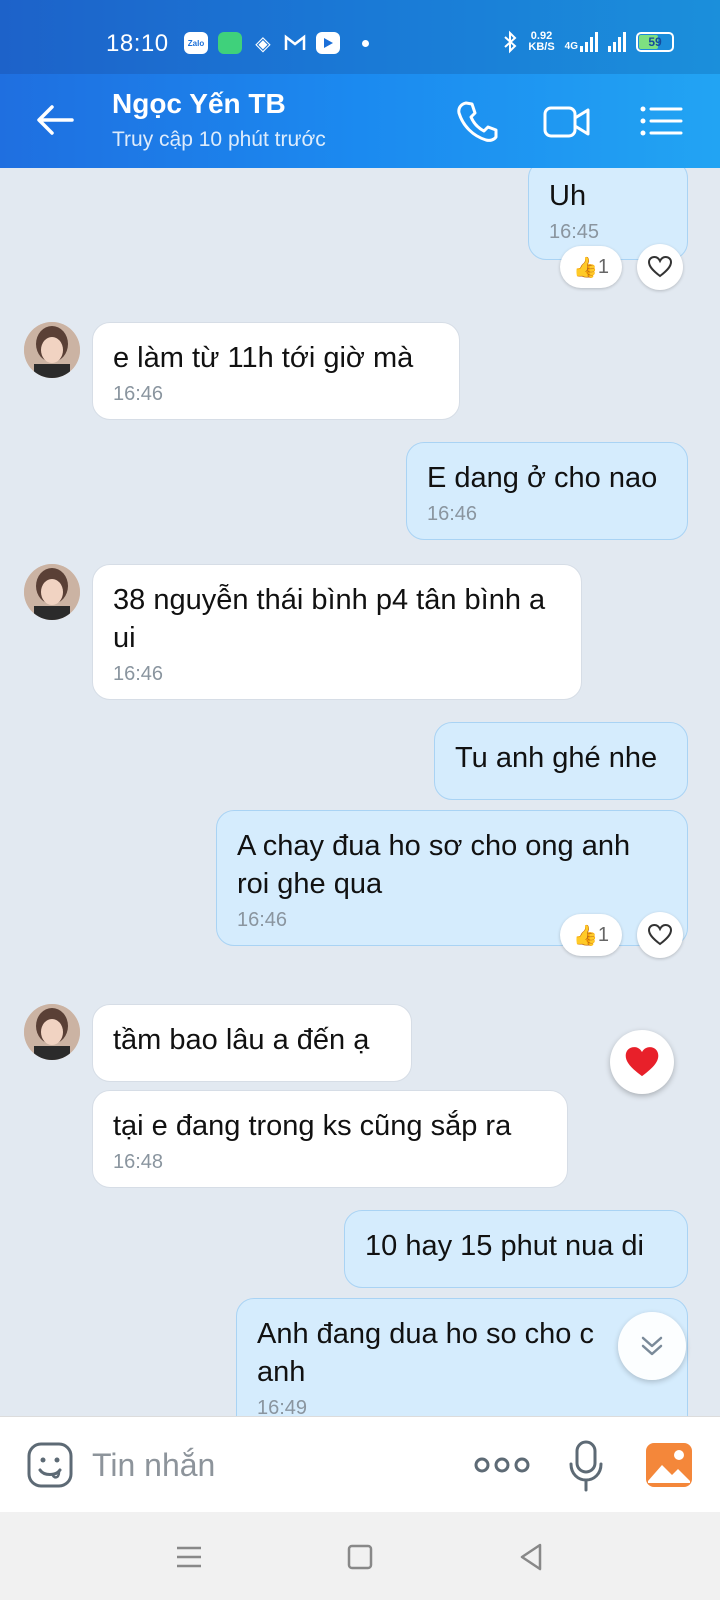 Image resolution: width=720 pixels, height=1600 pixels. Describe the element at coordinates (137, 43) in the screenshot. I see `status-time: 18:10` at that location.